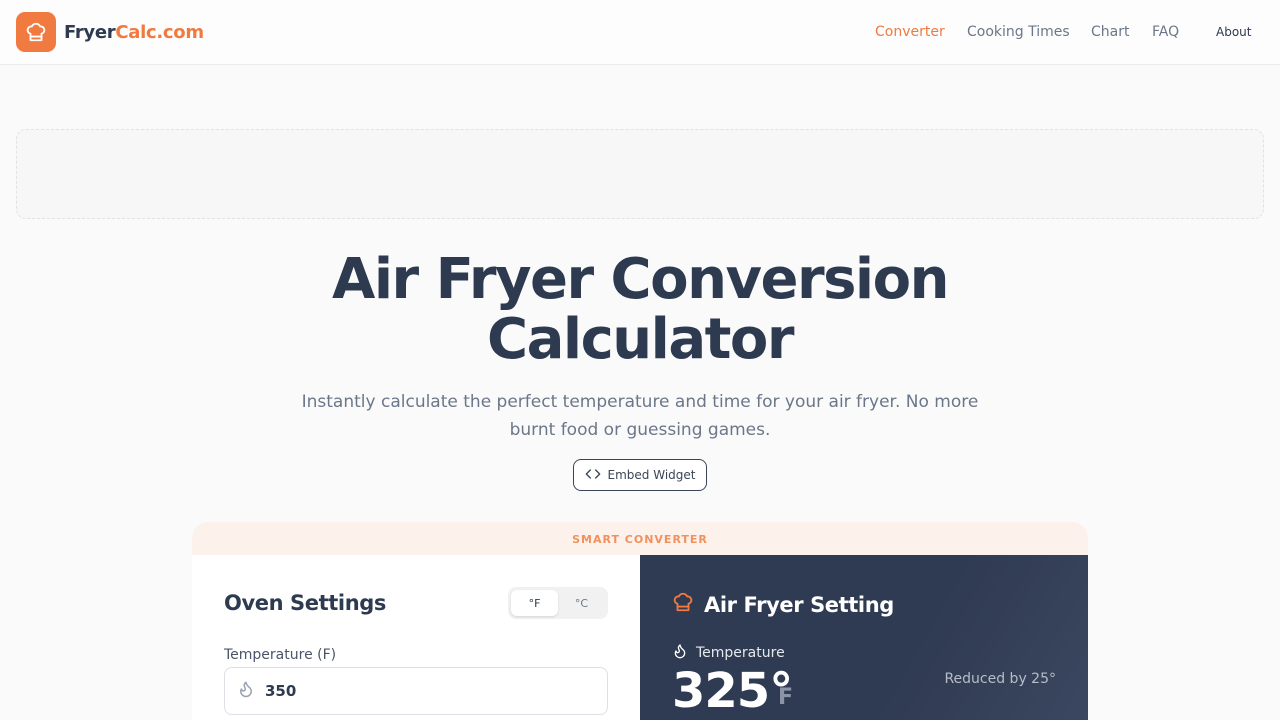 This screenshot has width=1280, height=720. Describe the element at coordinates (280, 655) in the screenshot. I see `oven-temperature-label: Temperature (F)` at that location.